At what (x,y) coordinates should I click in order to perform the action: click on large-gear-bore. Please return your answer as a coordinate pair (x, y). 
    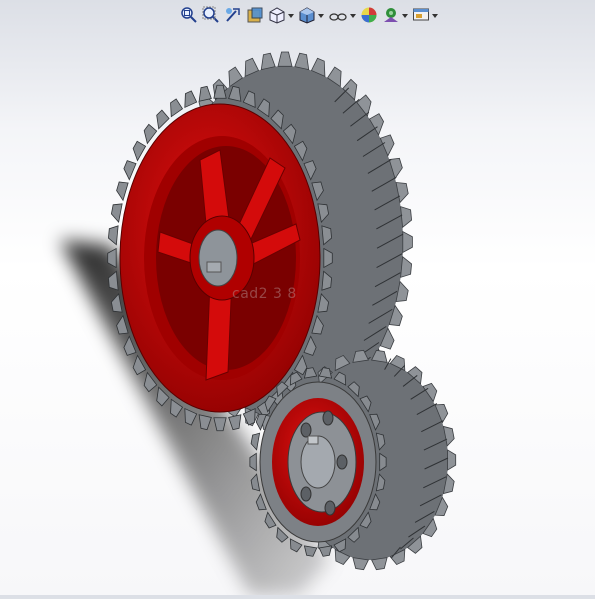
    Looking at the image, I should click on (218, 258).